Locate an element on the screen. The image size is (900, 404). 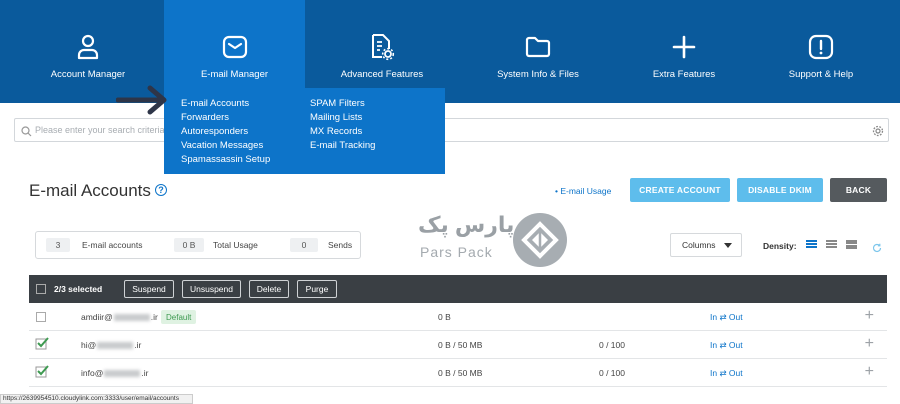
nav-system-info: System Info & Files is located at coordinates (538, 51).